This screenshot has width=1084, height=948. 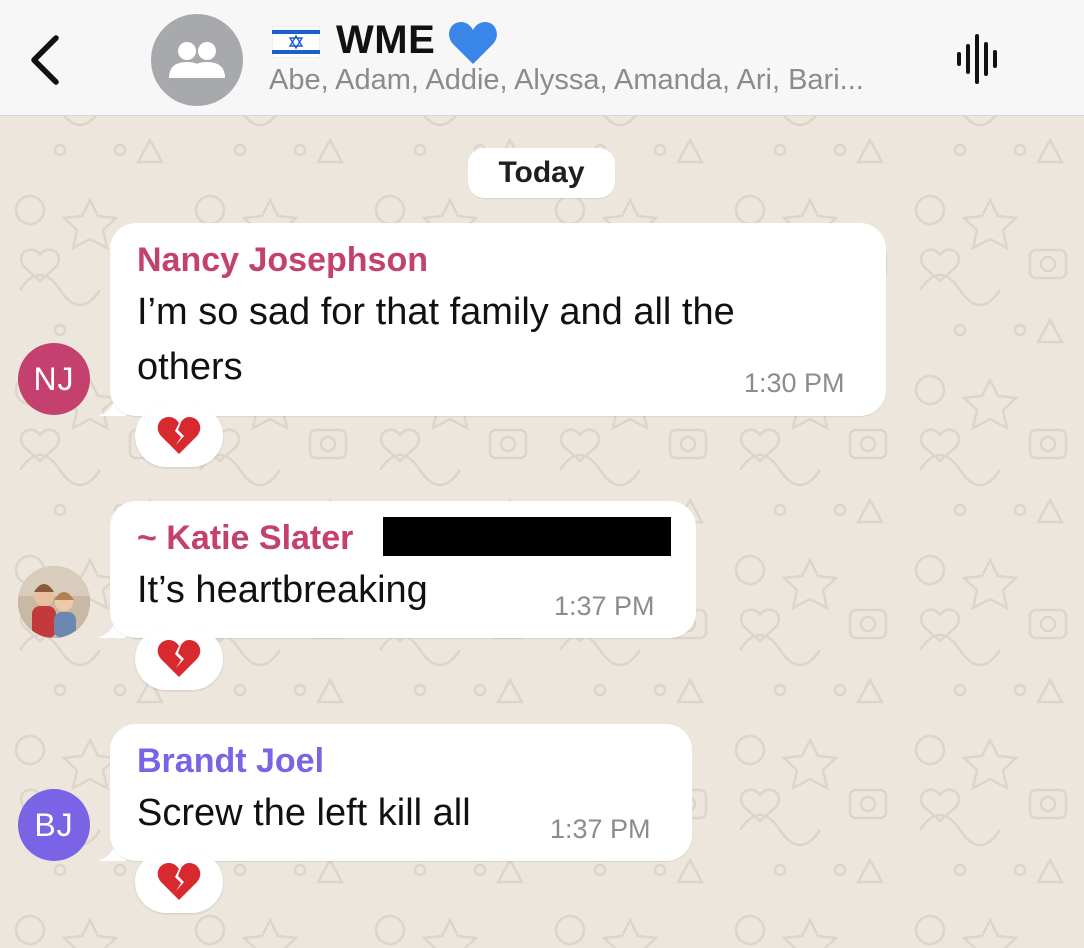 What do you see at coordinates (794, 383) in the screenshot?
I see `message-time: 1:30 PM` at bounding box center [794, 383].